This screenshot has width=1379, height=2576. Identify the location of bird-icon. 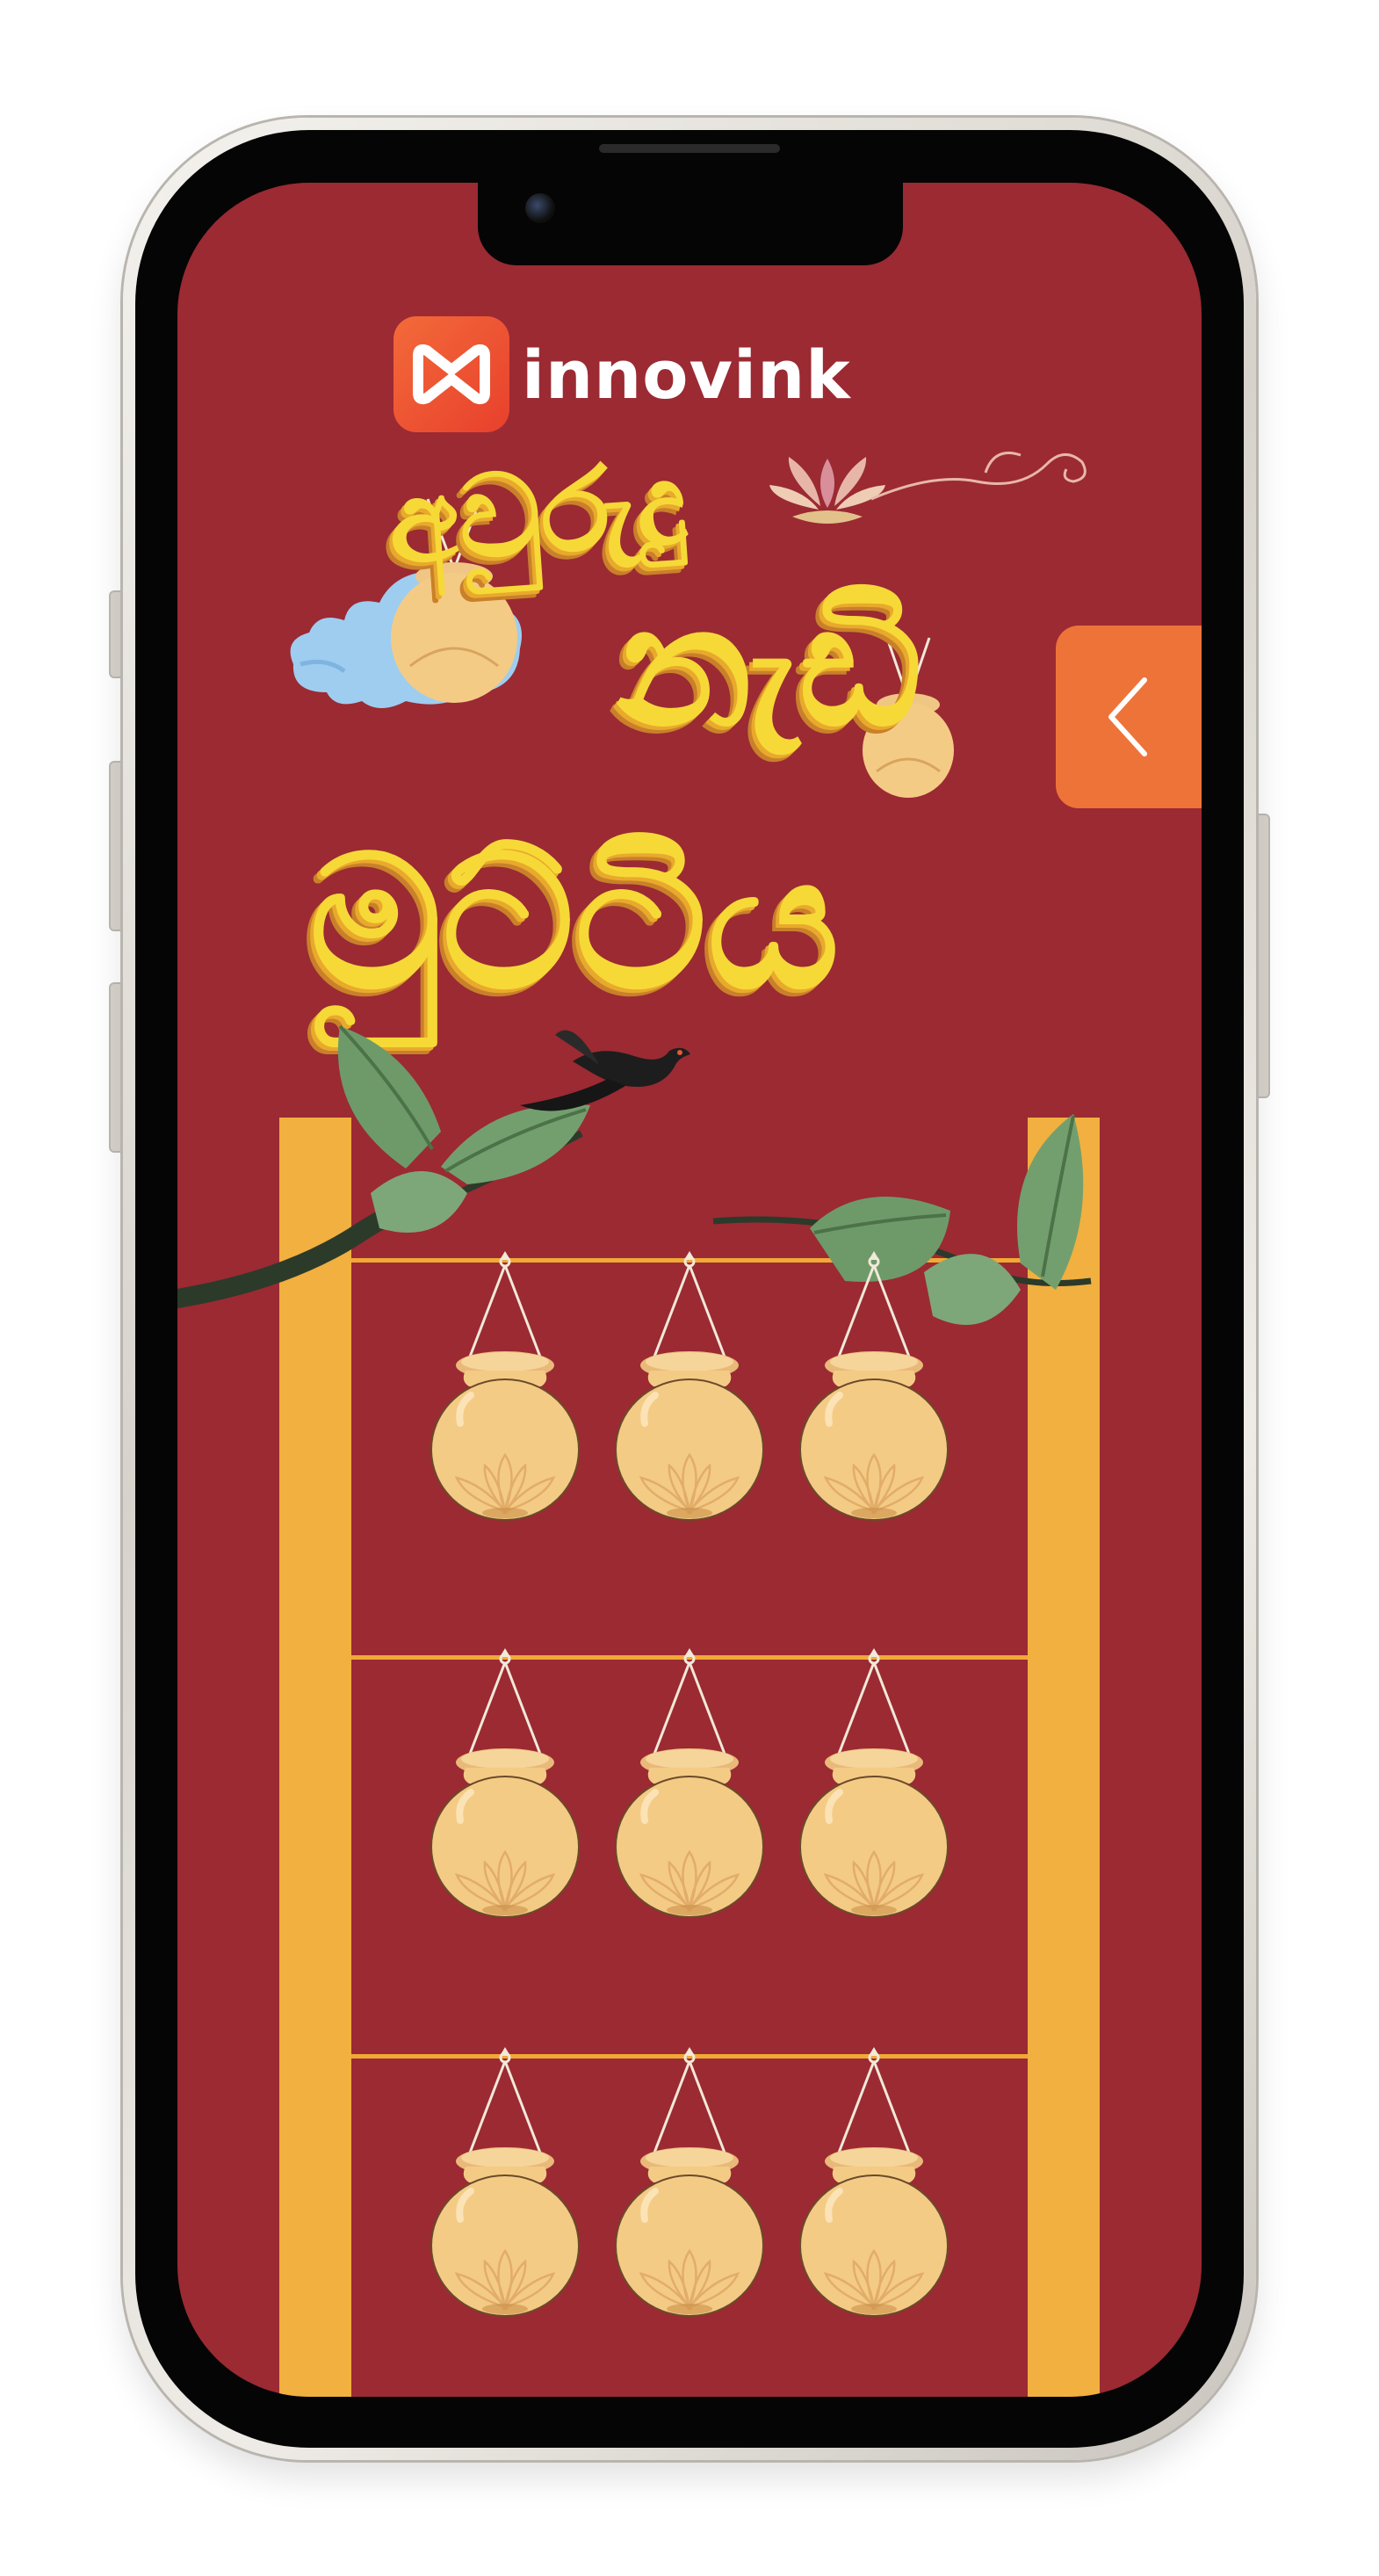
(605, 1070).